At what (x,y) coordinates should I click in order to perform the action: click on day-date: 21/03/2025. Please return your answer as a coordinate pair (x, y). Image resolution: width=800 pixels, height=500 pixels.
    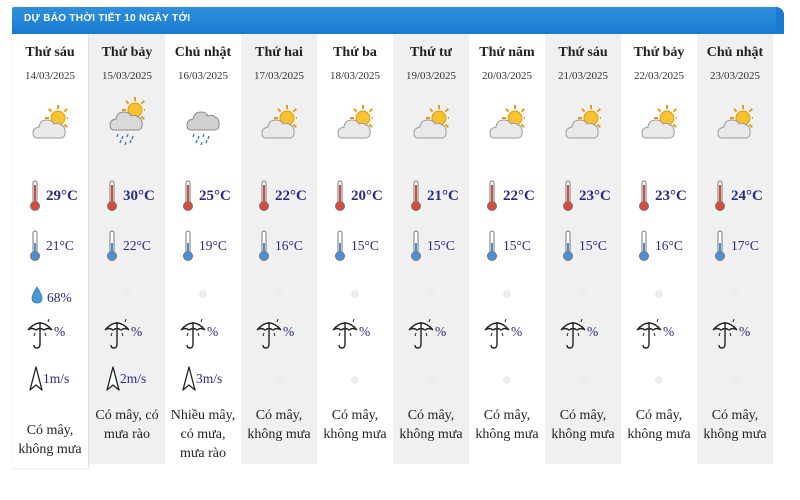
    Looking at the image, I should click on (583, 76).